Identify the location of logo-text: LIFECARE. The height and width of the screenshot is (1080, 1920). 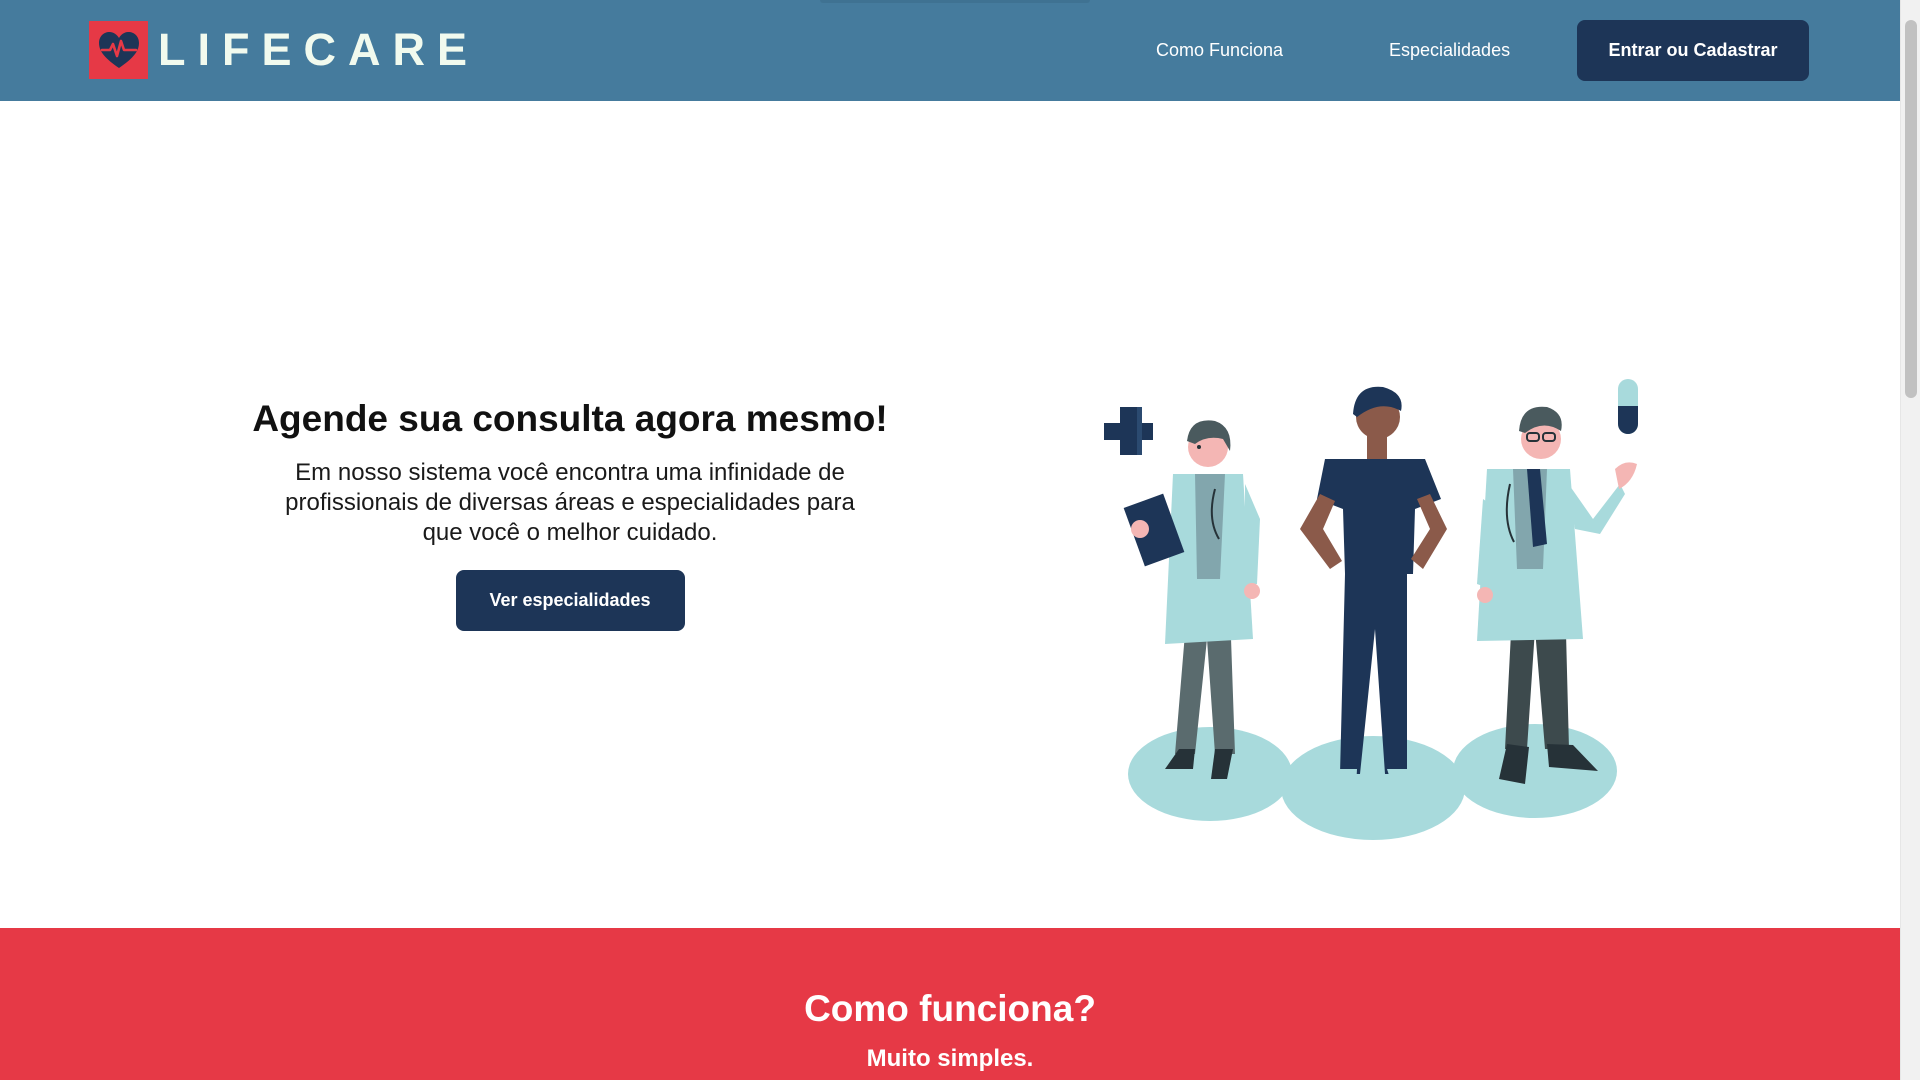
(318, 49).